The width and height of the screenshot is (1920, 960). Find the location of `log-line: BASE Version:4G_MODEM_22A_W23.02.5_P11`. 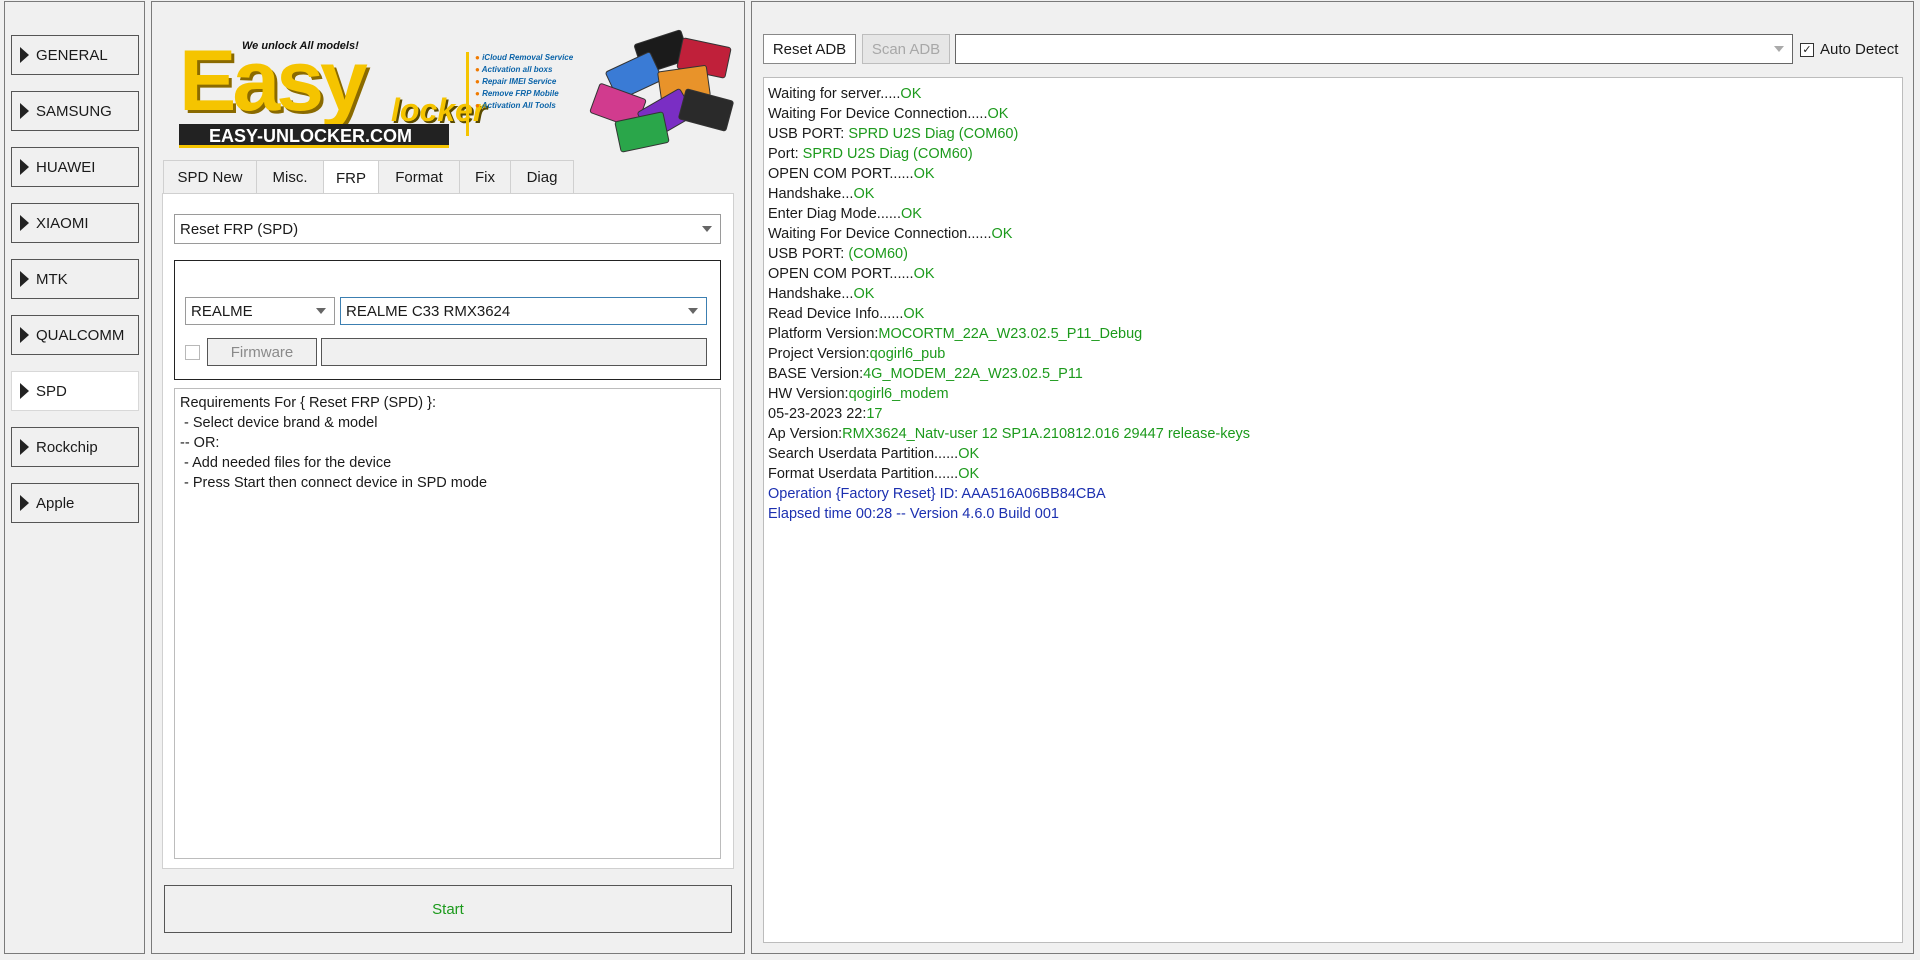

log-line: BASE Version:4G_MODEM_22A_W23.02.5_P11 is located at coordinates (1333, 374).